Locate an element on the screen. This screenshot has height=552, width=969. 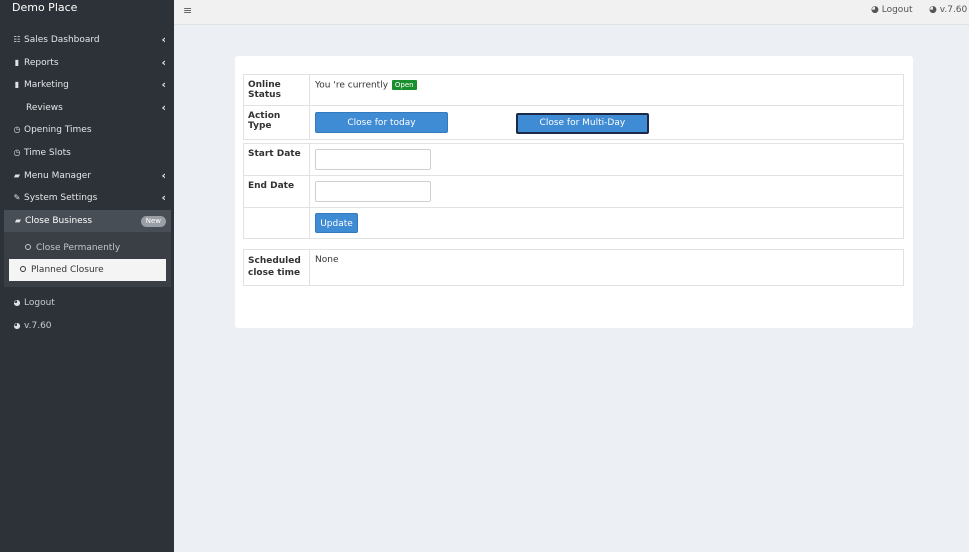
sidebar-item-opening-times: ◷ Opening Times is located at coordinates (87, 130).